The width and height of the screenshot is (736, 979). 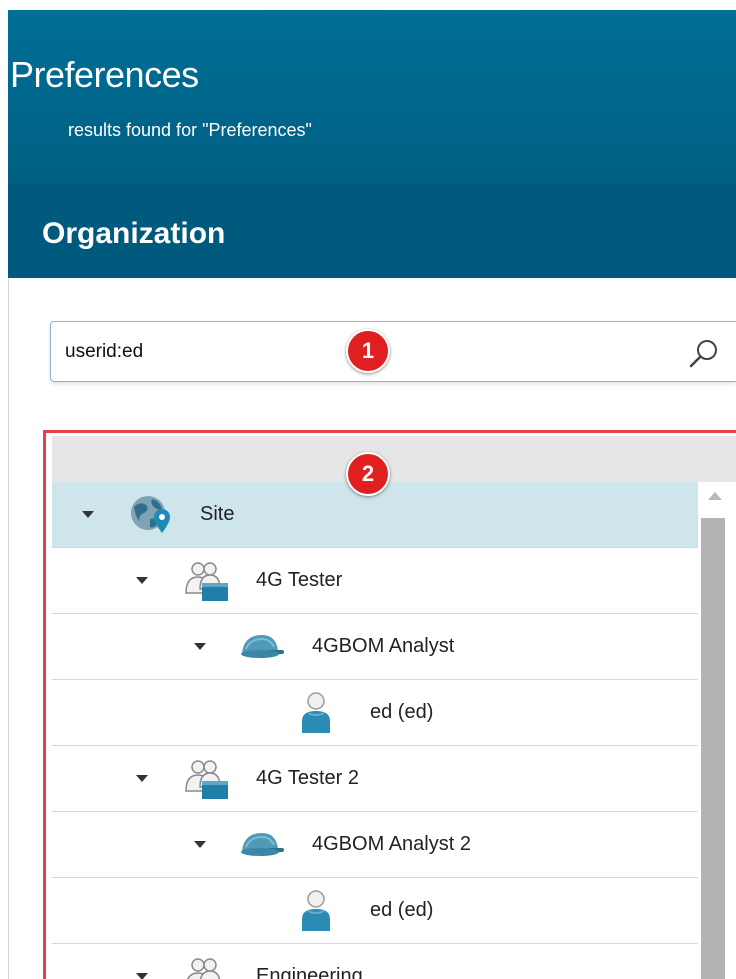 I want to click on tree-node-label: 4G Tester, so click(x=299, y=580).